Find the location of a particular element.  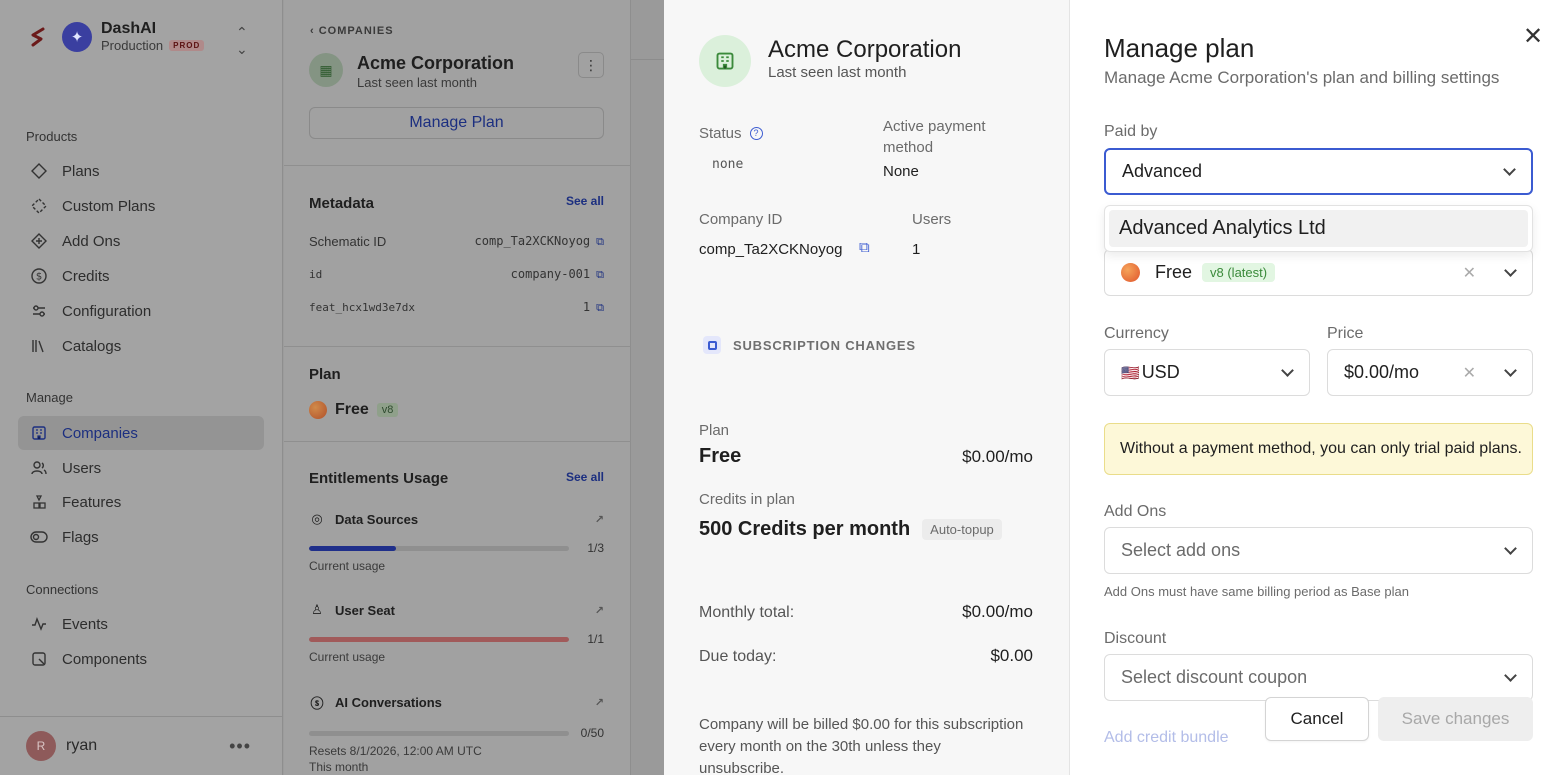

metadata-row: id company-001 ⧉ is located at coordinates (456, 274).